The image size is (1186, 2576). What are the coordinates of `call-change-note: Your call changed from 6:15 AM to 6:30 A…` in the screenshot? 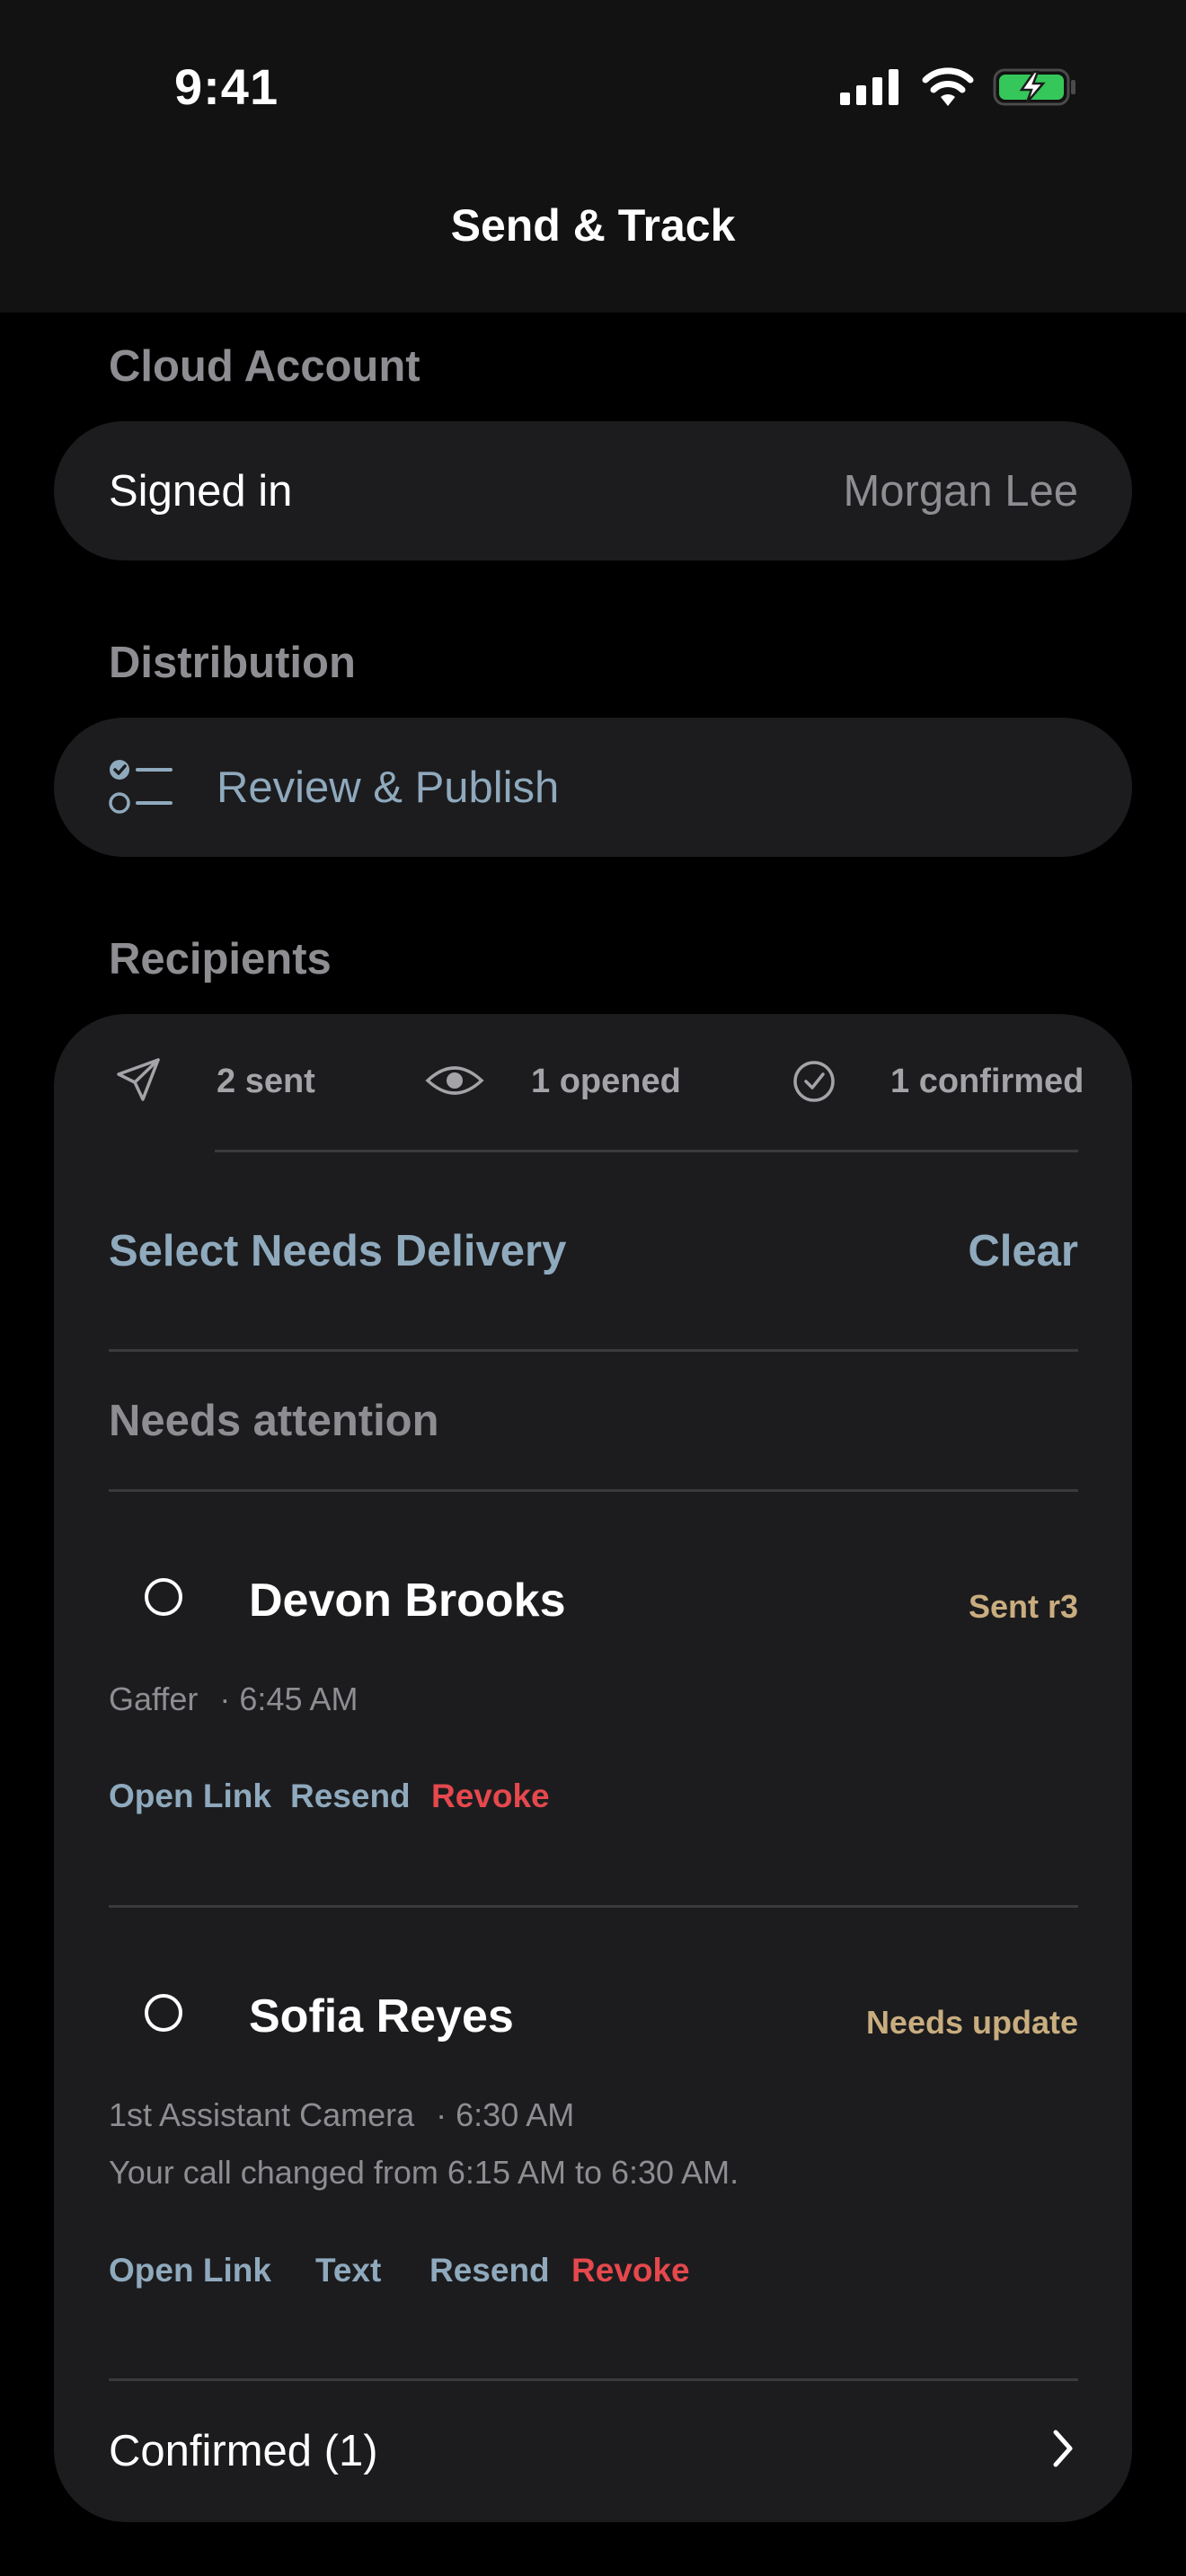 It's located at (424, 2172).